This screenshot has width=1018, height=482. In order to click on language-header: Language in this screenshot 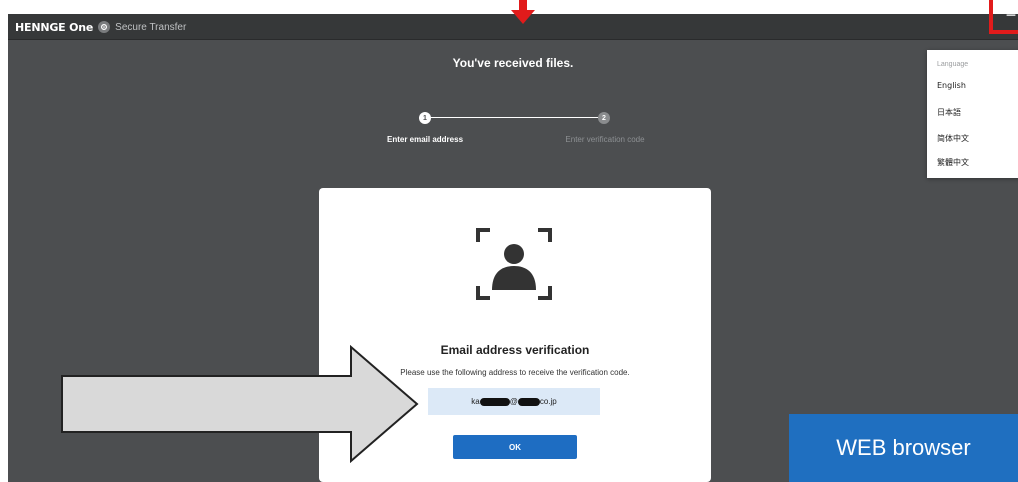, I will do `click(953, 64)`.